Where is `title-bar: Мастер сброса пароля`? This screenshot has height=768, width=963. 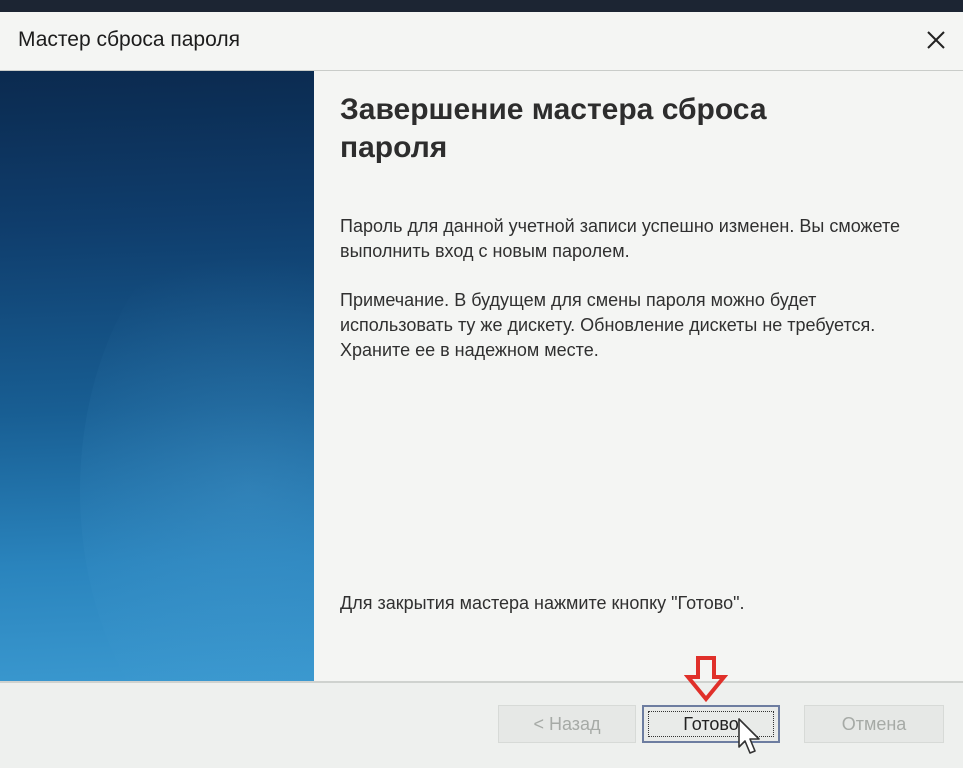
title-bar: Мастер сброса пароля is located at coordinates (481, 41).